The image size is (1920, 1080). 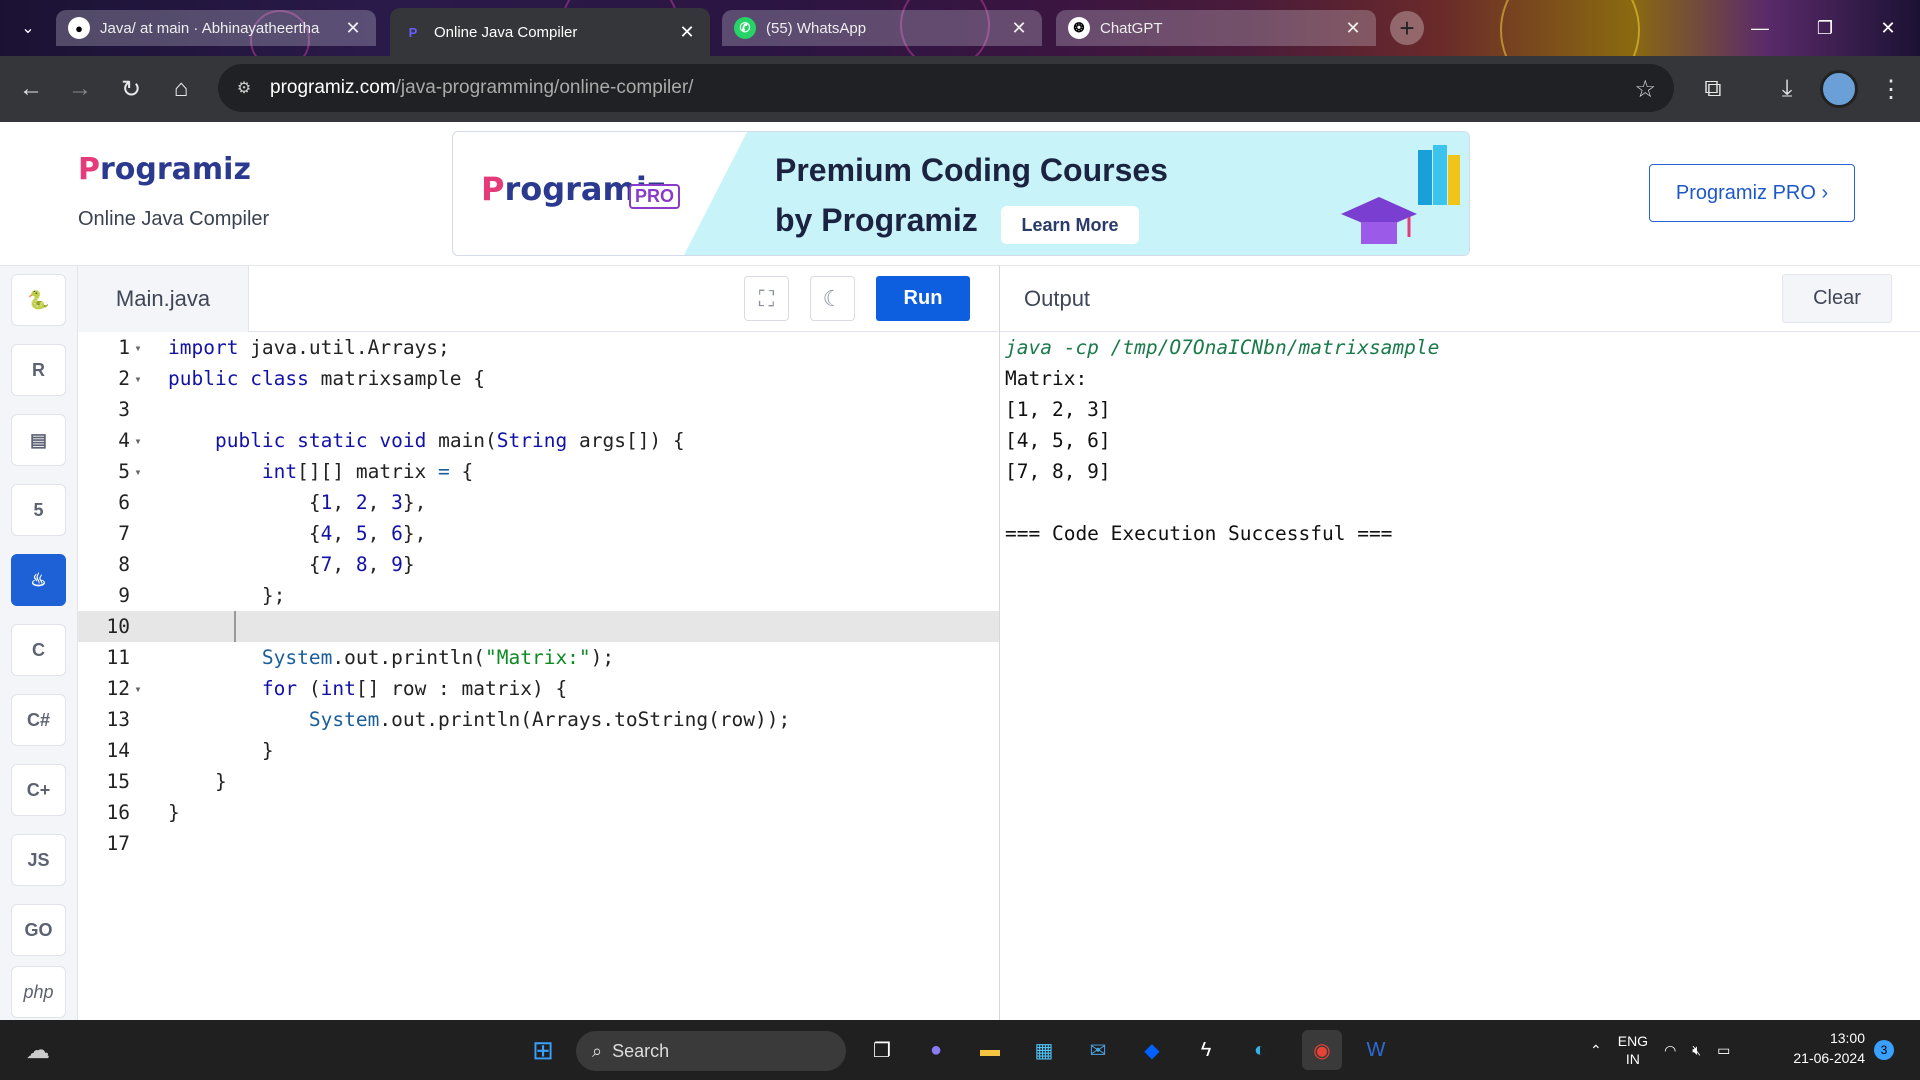 What do you see at coordinates (1752, 193) in the screenshot?
I see `programiz-pro-button: Programiz PRO ›` at bounding box center [1752, 193].